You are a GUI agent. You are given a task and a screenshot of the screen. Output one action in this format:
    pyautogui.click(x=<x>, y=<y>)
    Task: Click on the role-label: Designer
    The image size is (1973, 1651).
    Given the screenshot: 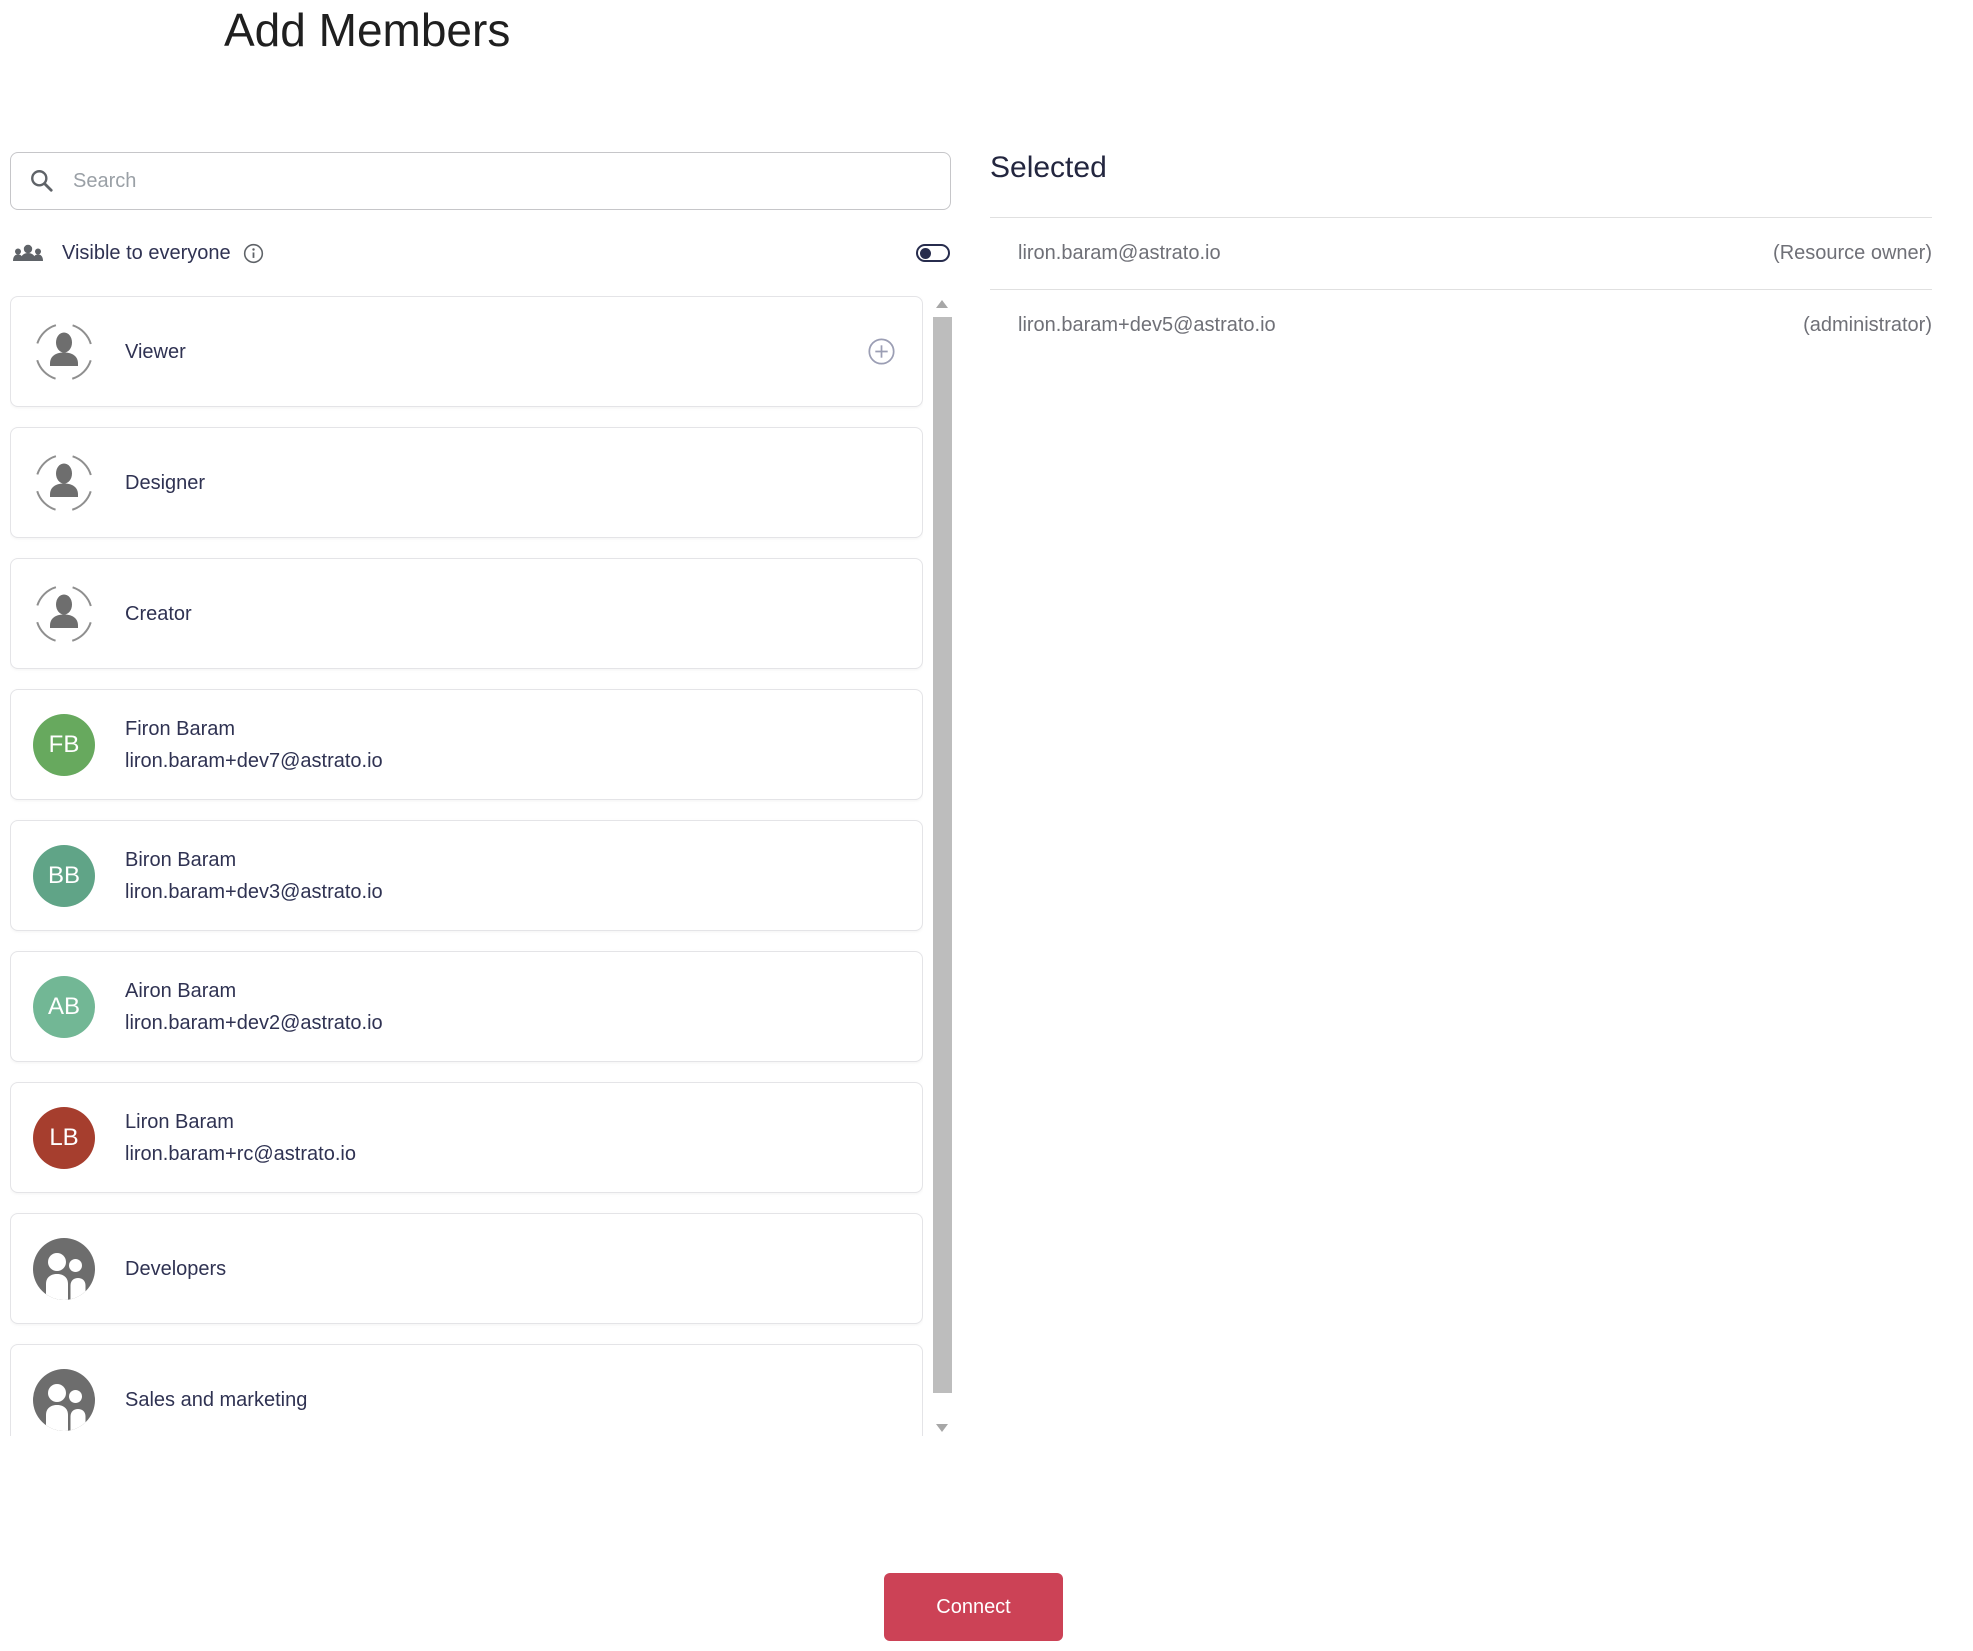 What is the action you would take?
    pyautogui.click(x=165, y=482)
    